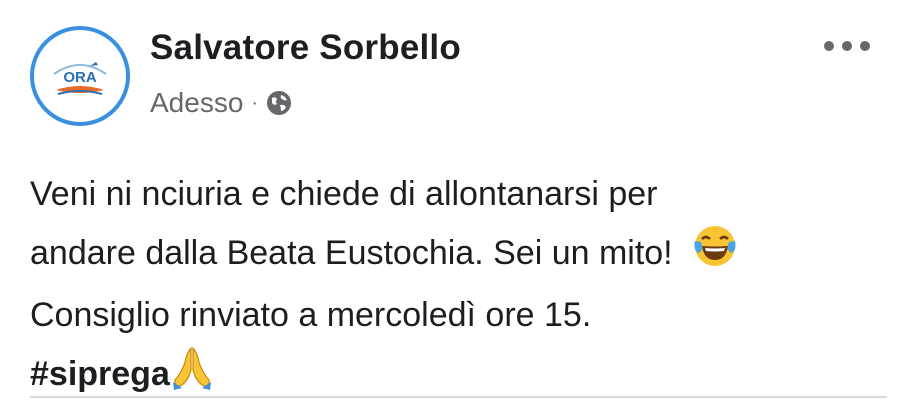 This screenshot has width=917, height=402. What do you see at coordinates (100, 374) in the screenshot?
I see `hashtag-link: #siprega` at bounding box center [100, 374].